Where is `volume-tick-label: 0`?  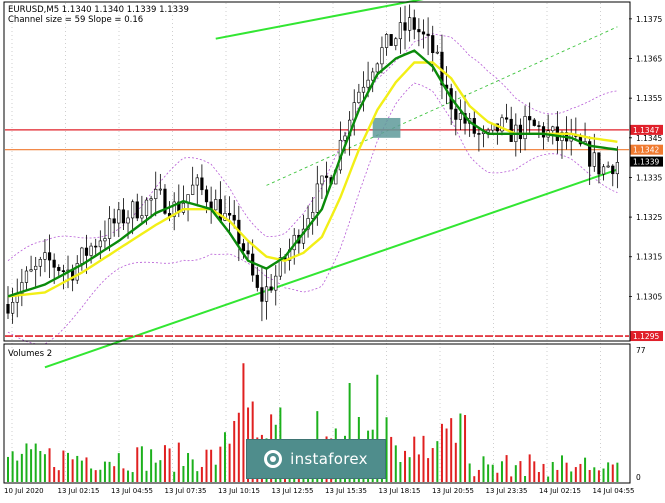 volume-tick-label: 0 is located at coordinates (638, 477).